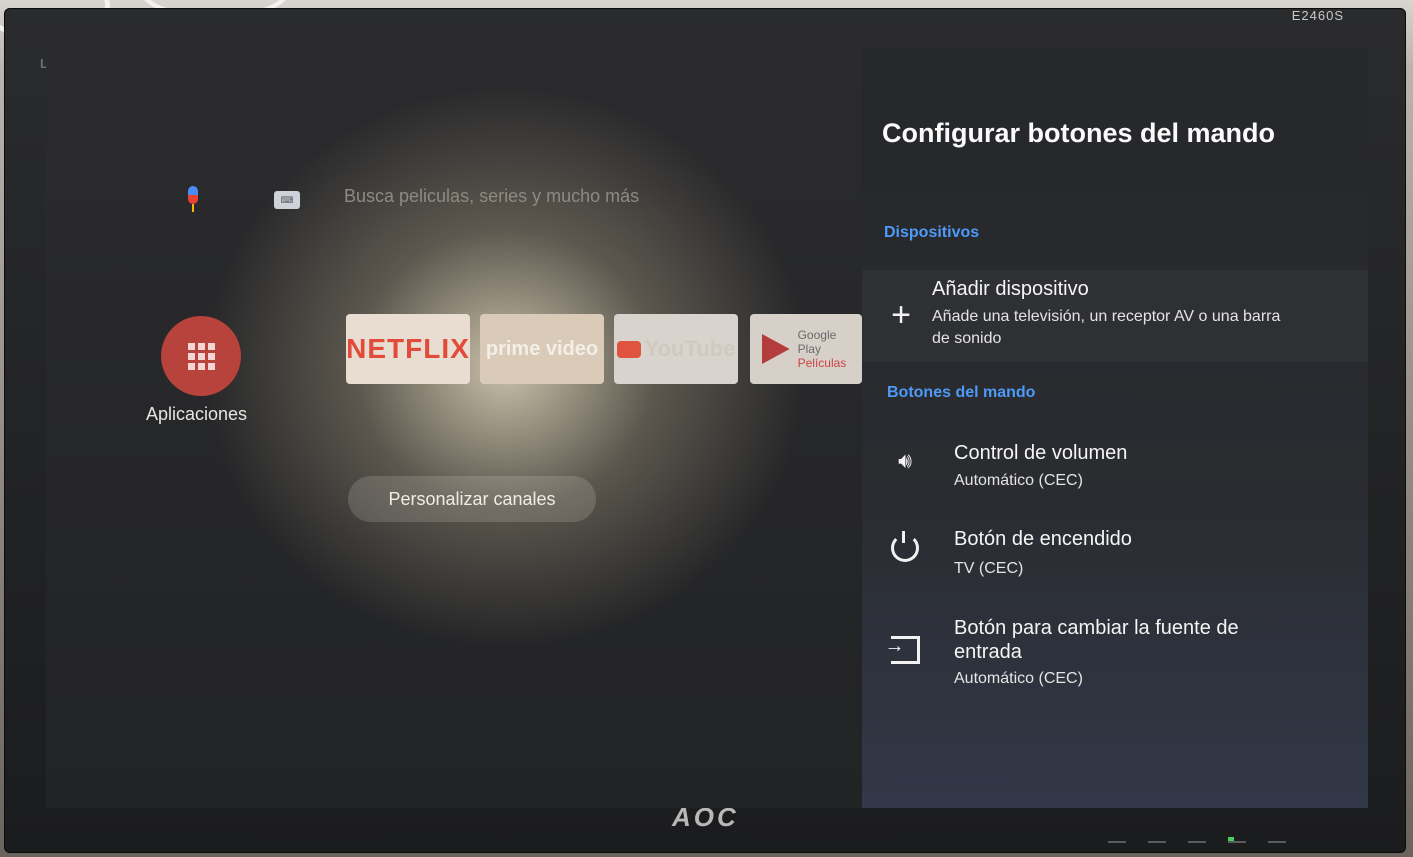  Describe the element at coordinates (491, 196) in the screenshot. I see `search-placeholder: Busca peliculas, series y mucho más` at that location.